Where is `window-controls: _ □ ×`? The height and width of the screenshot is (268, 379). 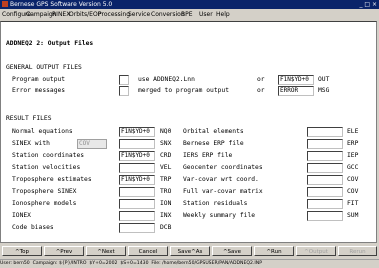 window-controls: _ □ × is located at coordinates (368, 4).